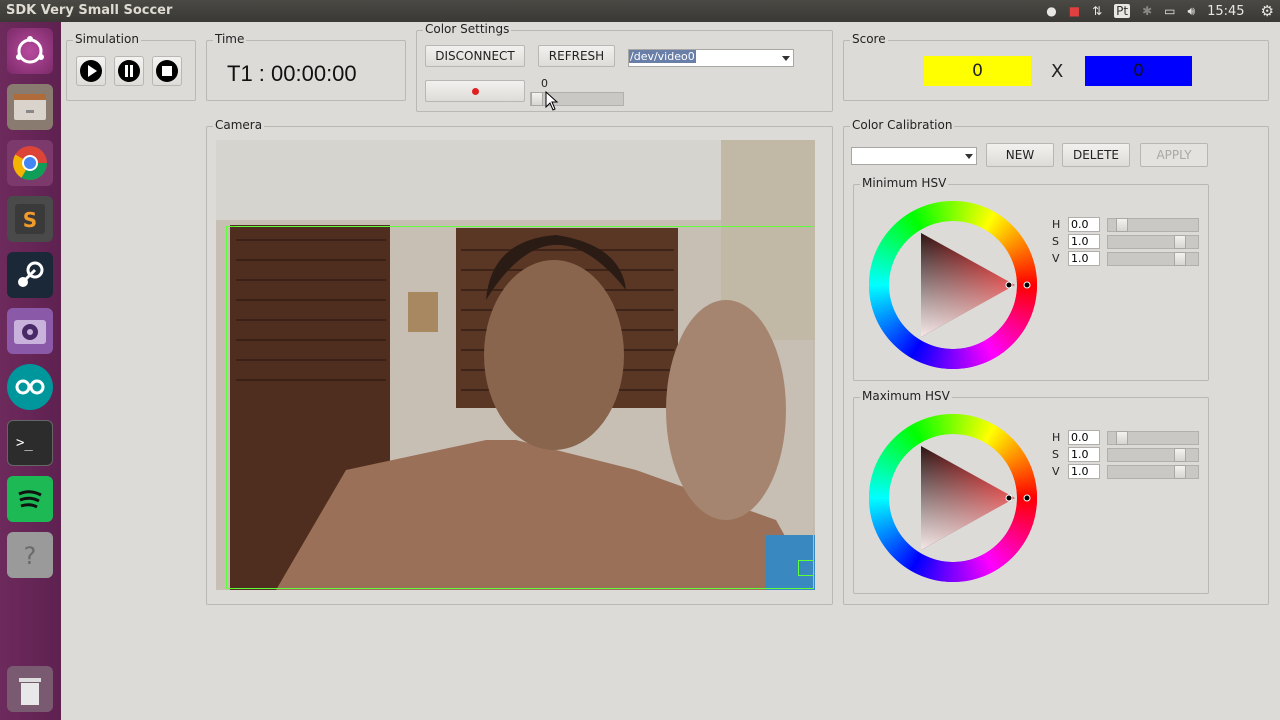 This screenshot has width=1280, height=720. What do you see at coordinates (1153, 242) in the screenshot?
I see `min-s-slider` at bounding box center [1153, 242].